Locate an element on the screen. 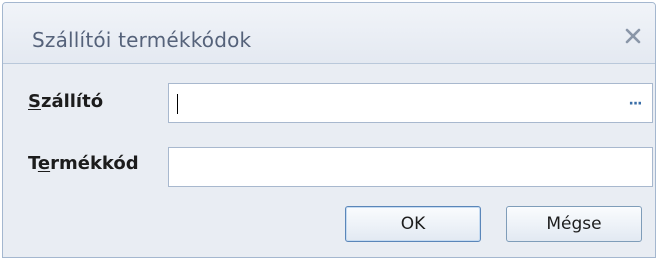 The height and width of the screenshot is (261, 660). ok-button: OK is located at coordinates (413, 224).